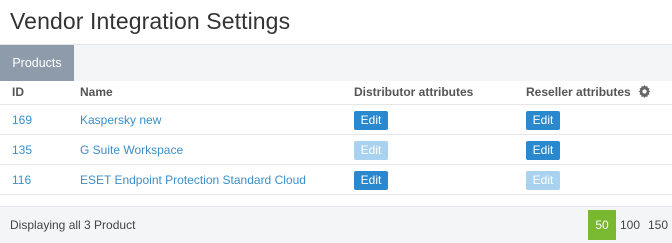 This screenshot has width=672, height=243. Describe the element at coordinates (602, 225) in the screenshot. I see `page-size-50: 50` at that location.